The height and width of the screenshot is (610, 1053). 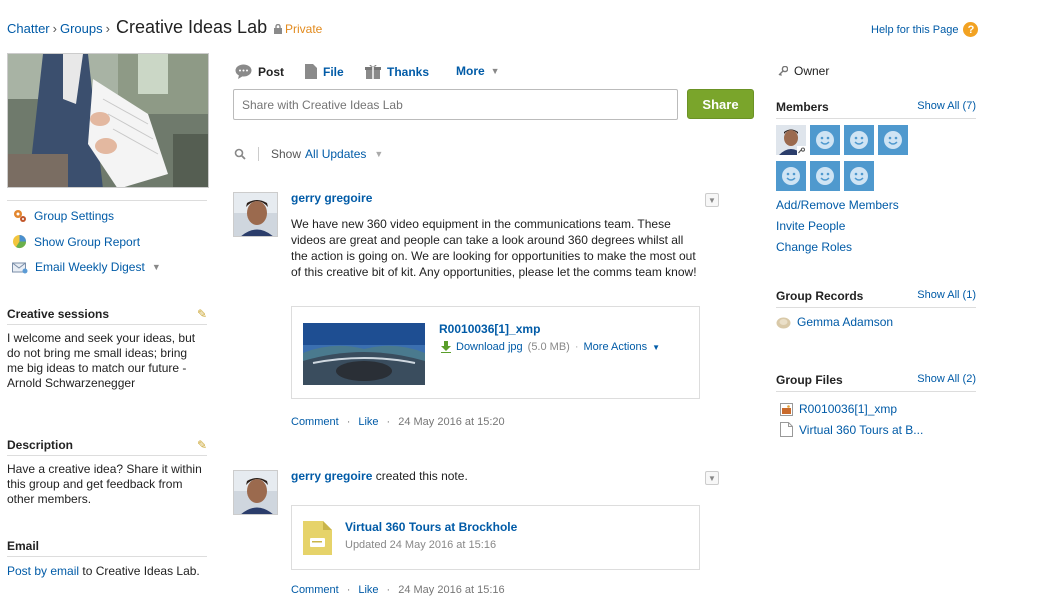 What do you see at coordinates (791, 140) in the screenshot?
I see `member-avatar-owner` at bounding box center [791, 140].